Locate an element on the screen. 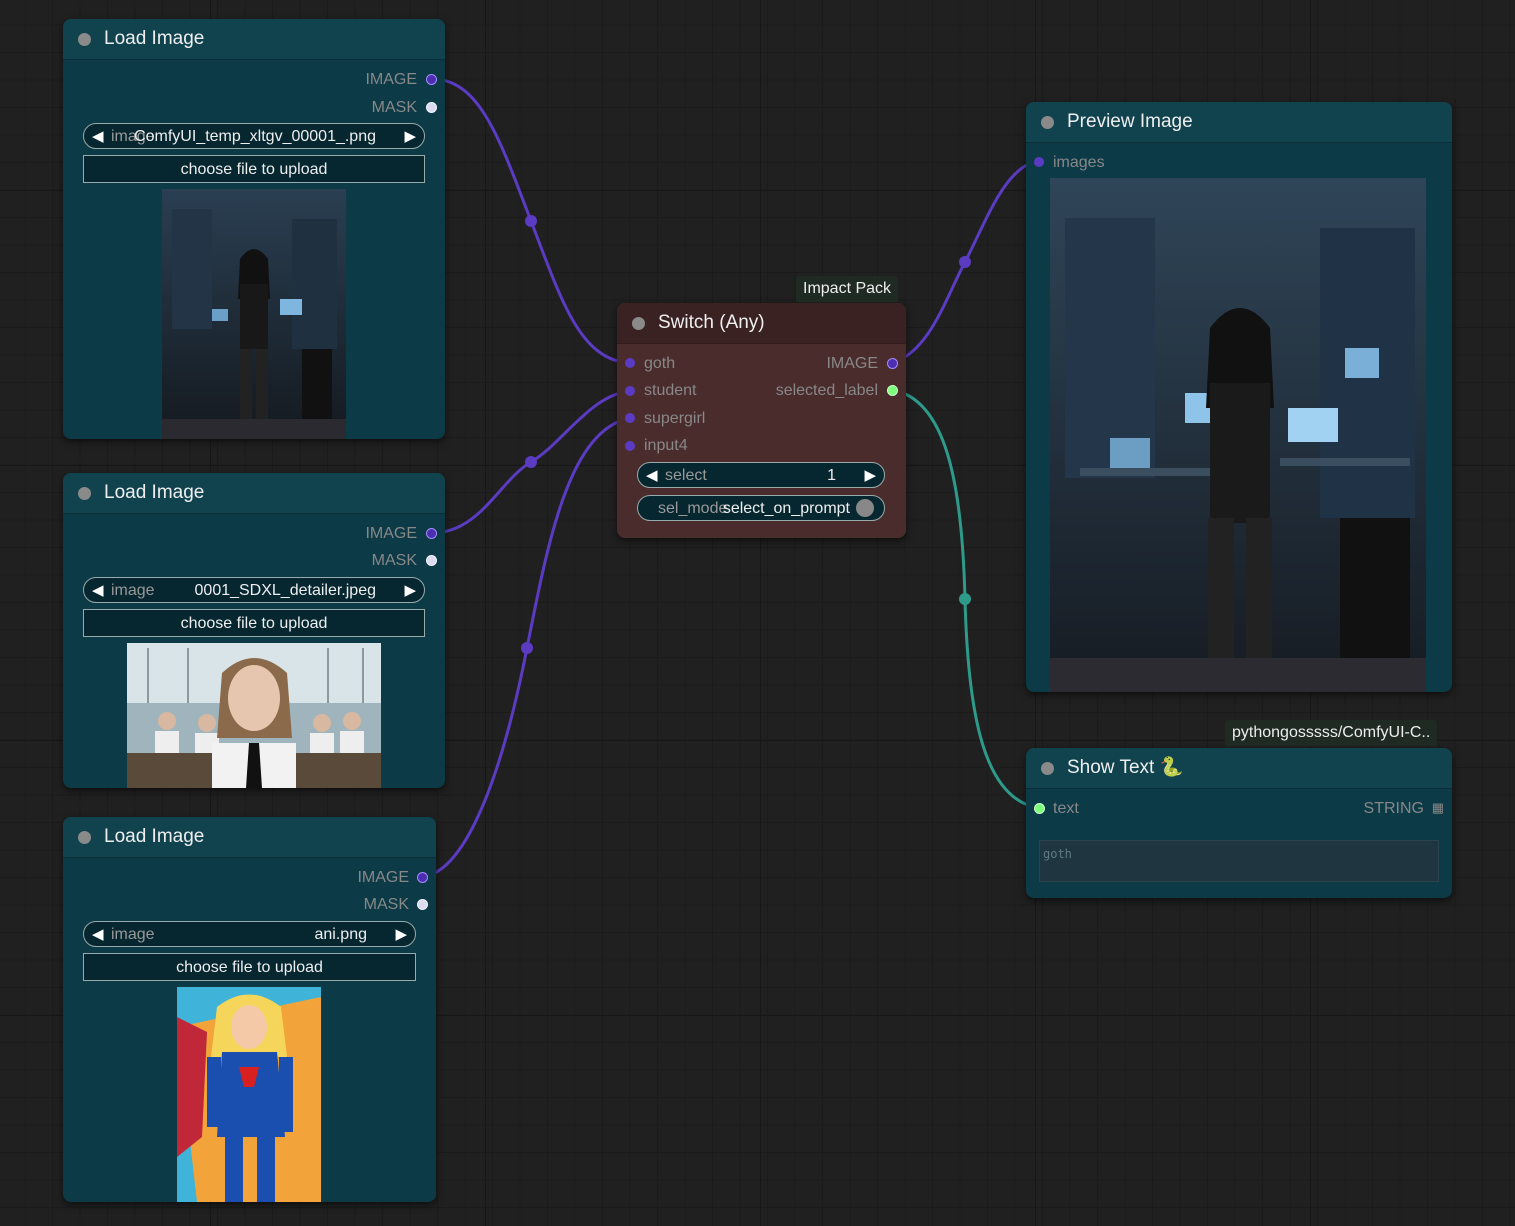  image-combo: ◀ image ComfyUI_temp_xltgv_00001_.png ▶ is located at coordinates (254, 136).